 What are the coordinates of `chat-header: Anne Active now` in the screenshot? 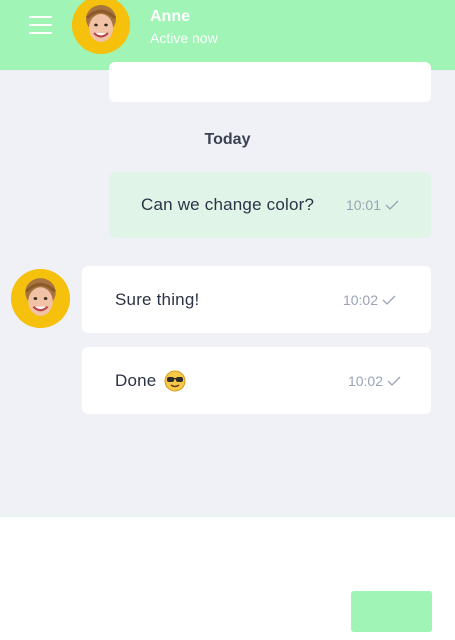 It's located at (227, 35).